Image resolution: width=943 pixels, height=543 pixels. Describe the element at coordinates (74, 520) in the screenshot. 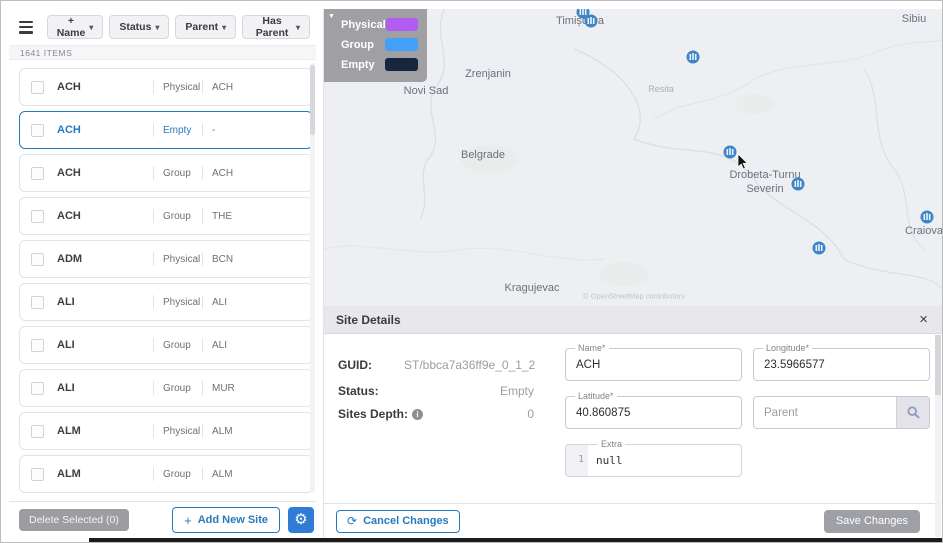

I see `delete-selected-button: Delete Selected (0)` at that location.